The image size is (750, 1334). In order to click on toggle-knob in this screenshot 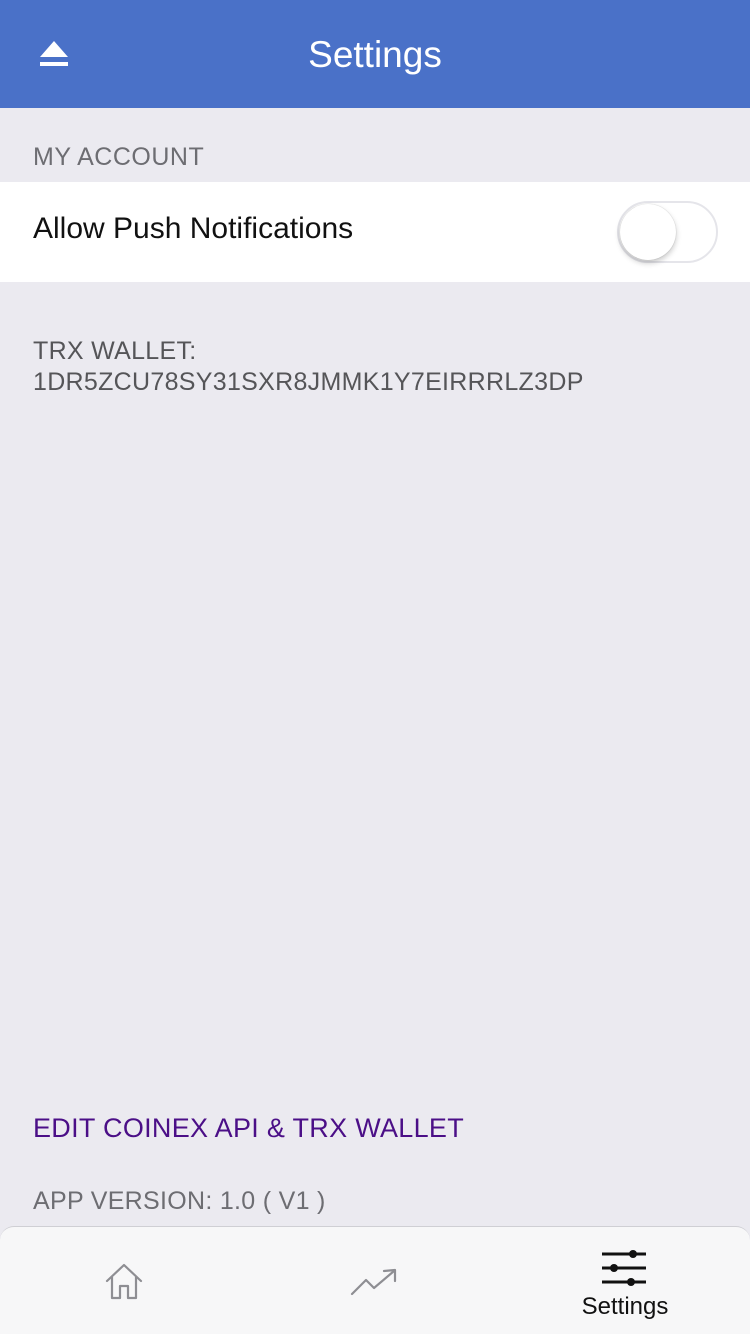, I will do `click(648, 232)`.